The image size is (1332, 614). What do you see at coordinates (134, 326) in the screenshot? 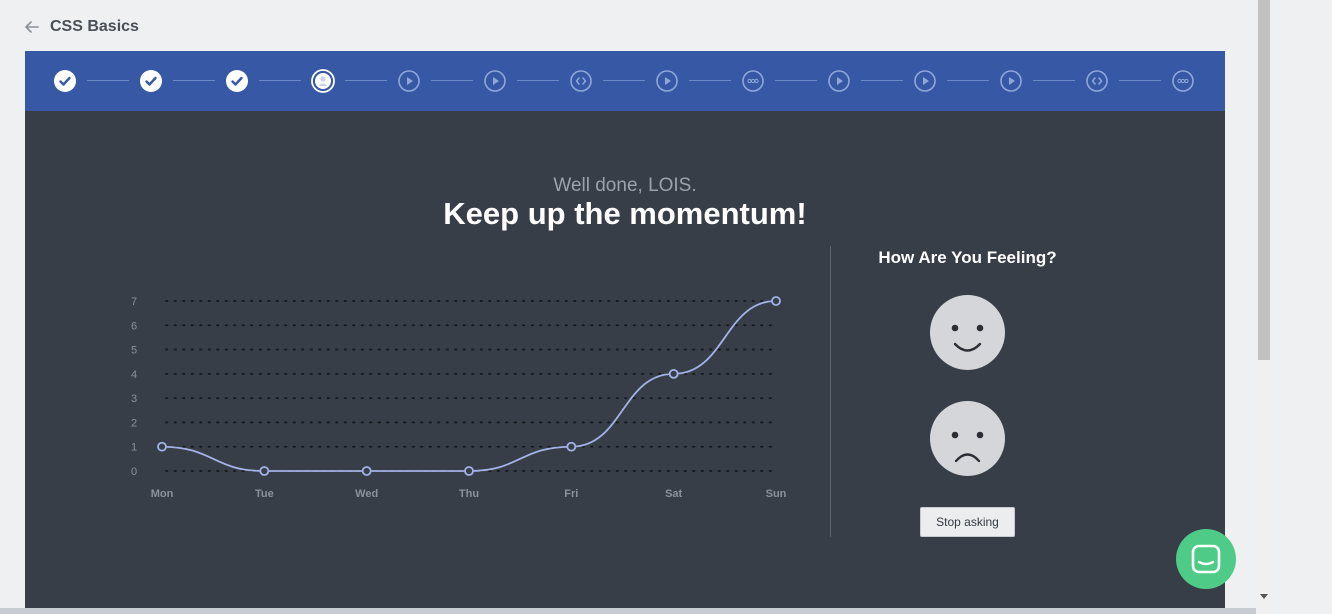
I see `y-tick-label: 6` at bounding box center [134, 326].